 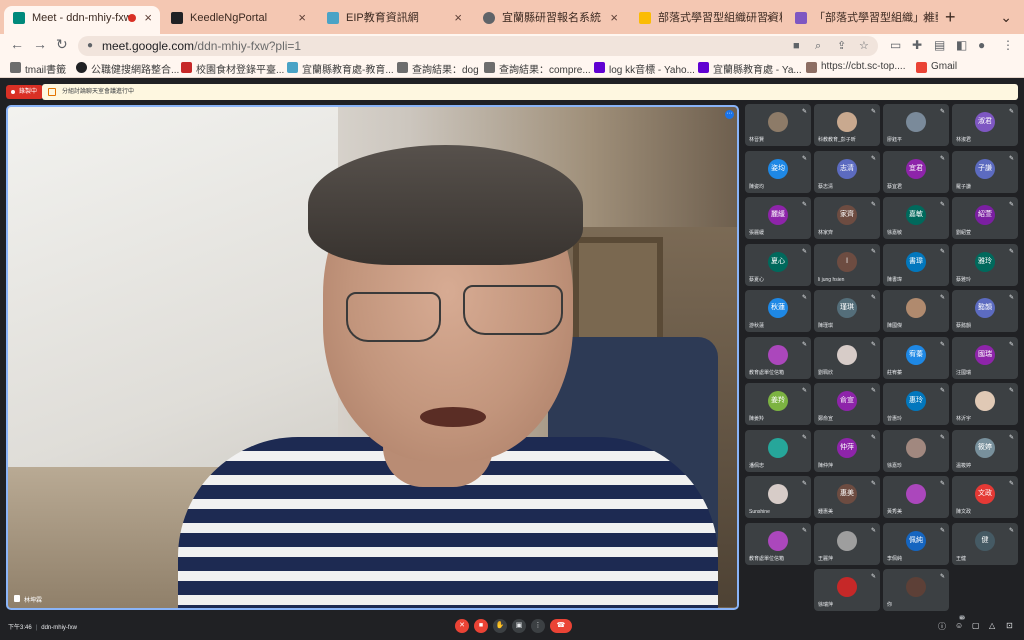 I want to click on participant-tile: ✎ 潘佩忠, so click(x=778, y=450).